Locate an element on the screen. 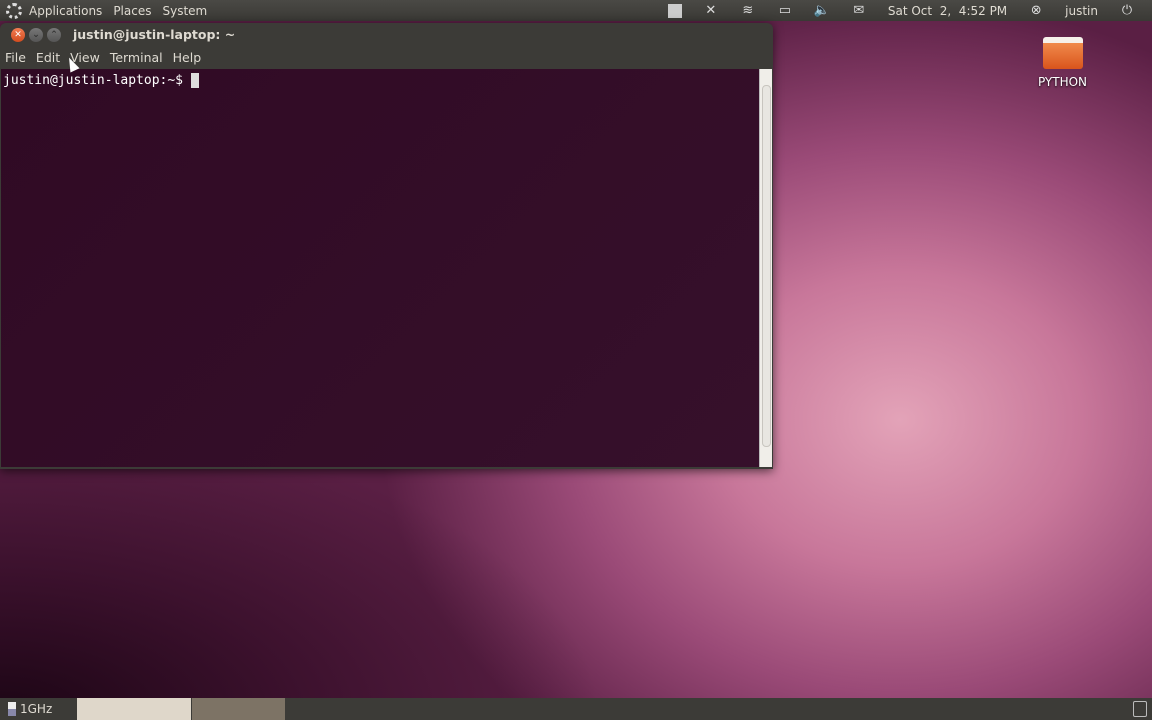  menu-places: Places is located at coordinates (132, 11).